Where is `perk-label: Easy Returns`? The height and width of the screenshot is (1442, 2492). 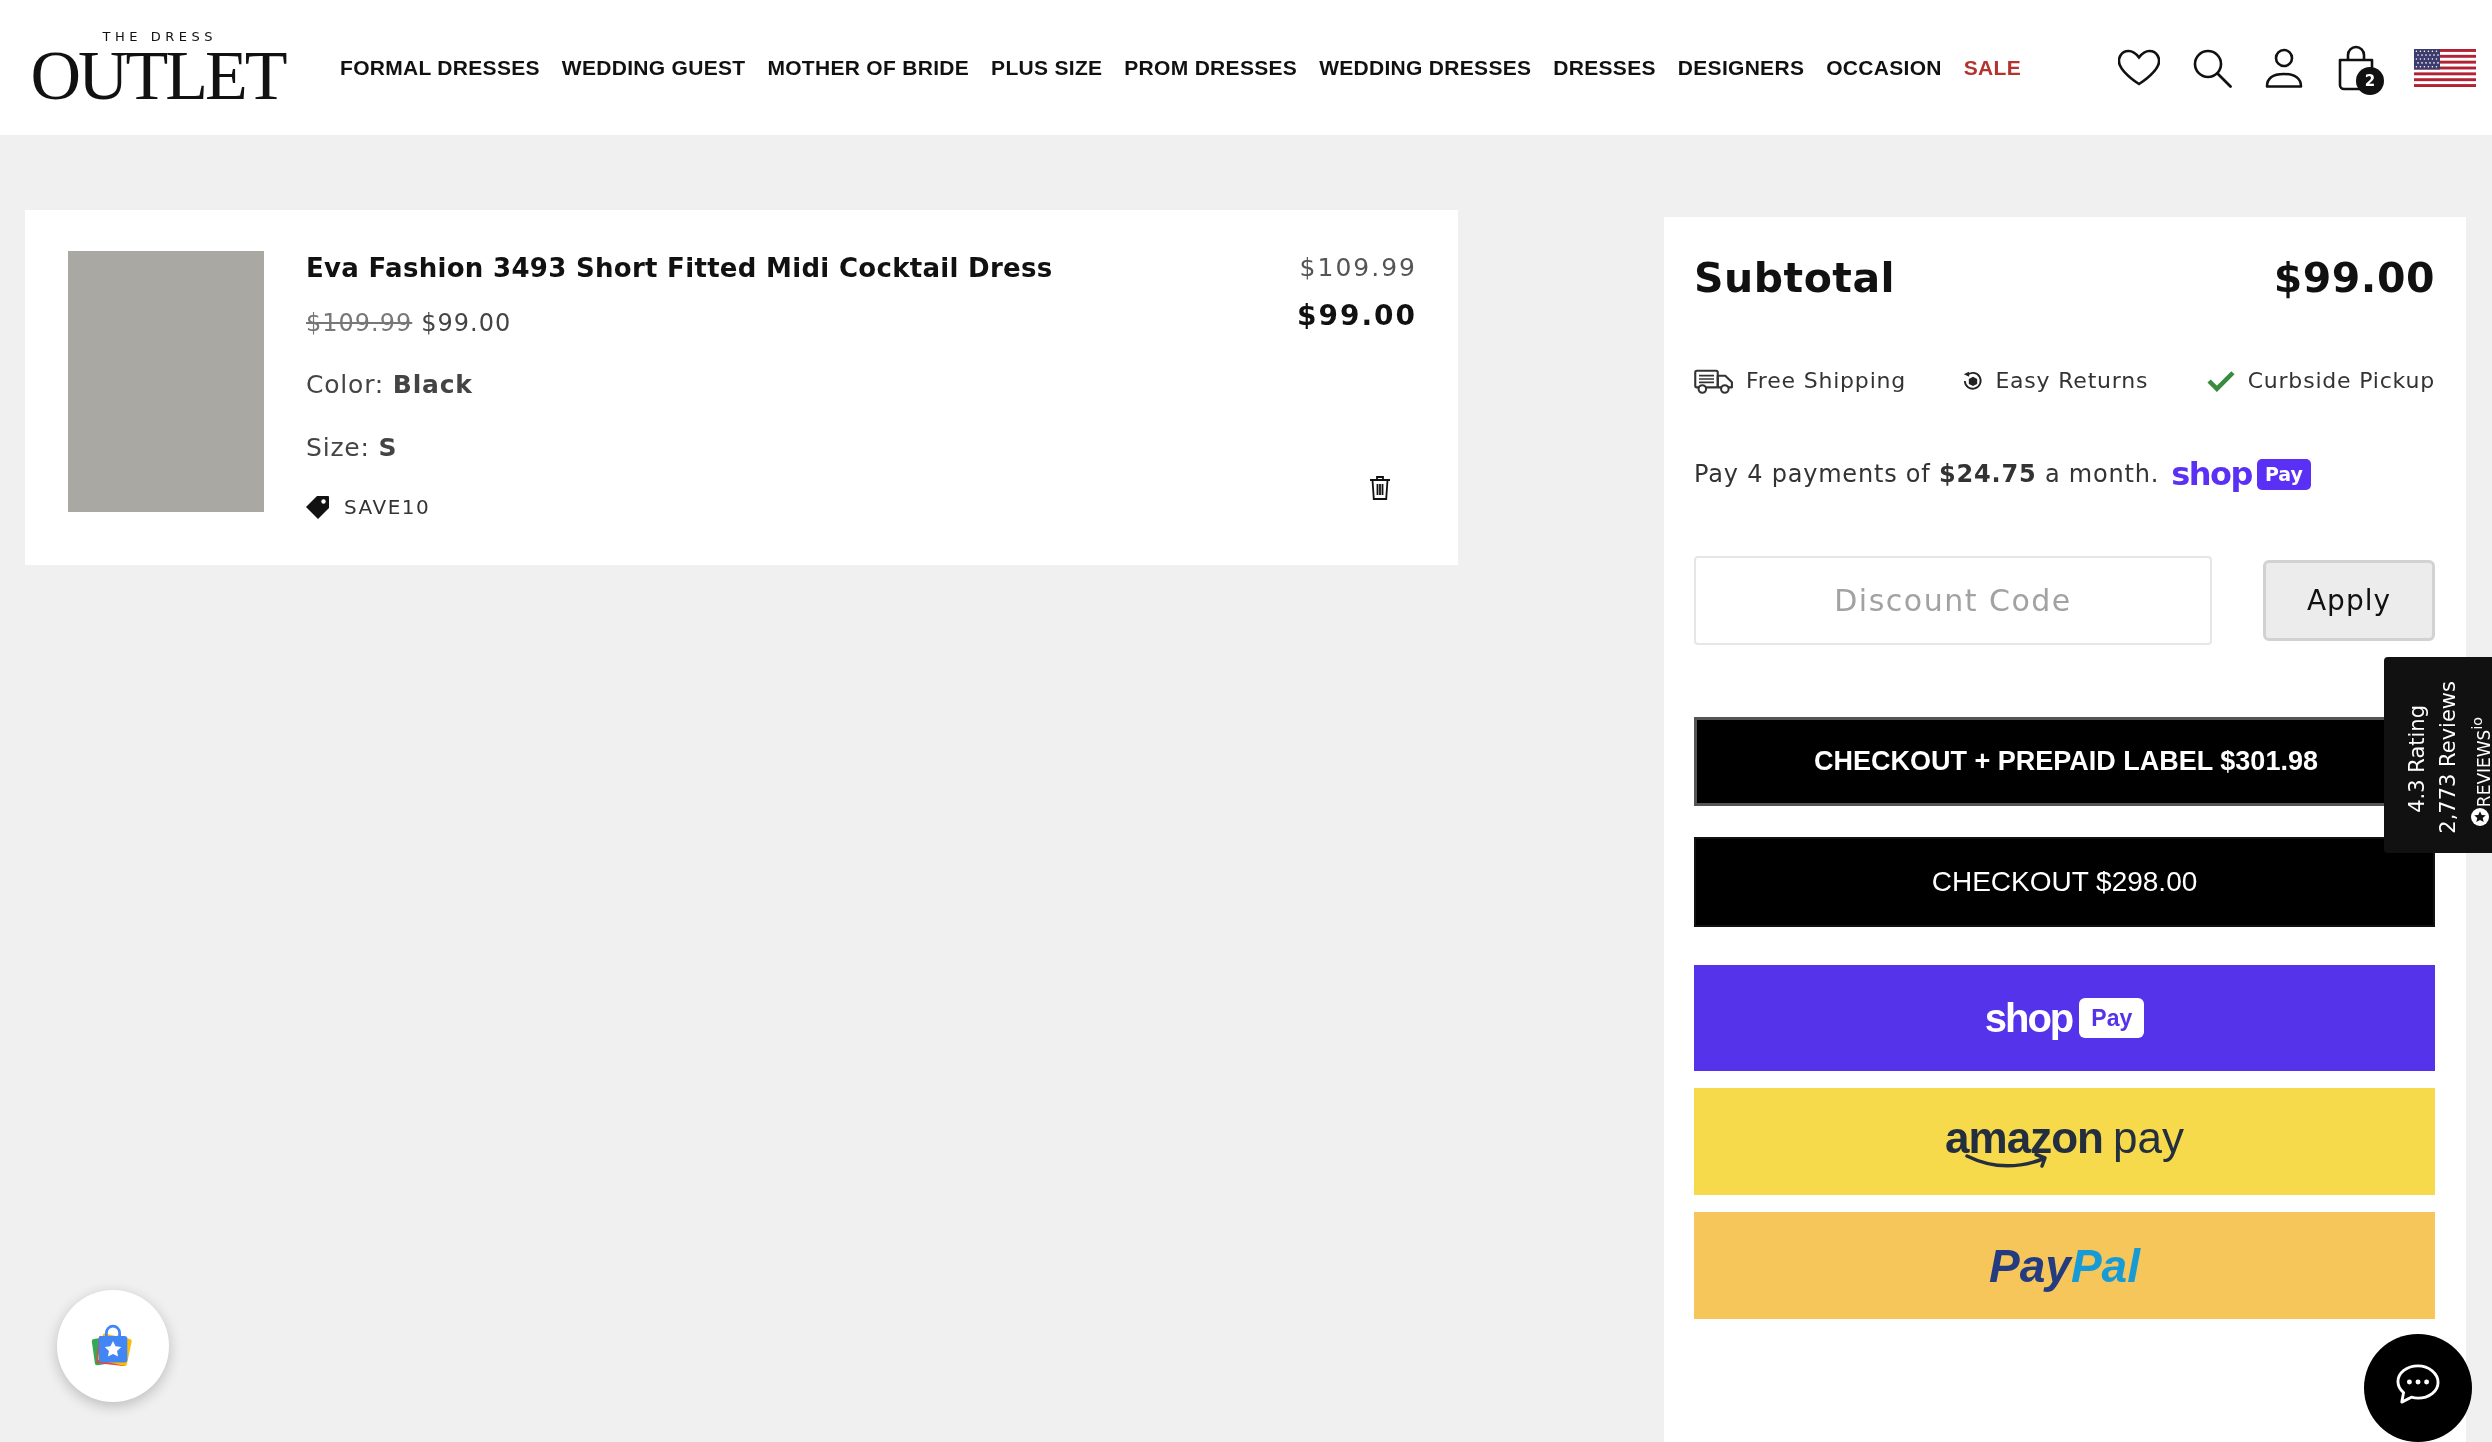
perk-label: Easy Returns is located at coordinates (2072, 381).